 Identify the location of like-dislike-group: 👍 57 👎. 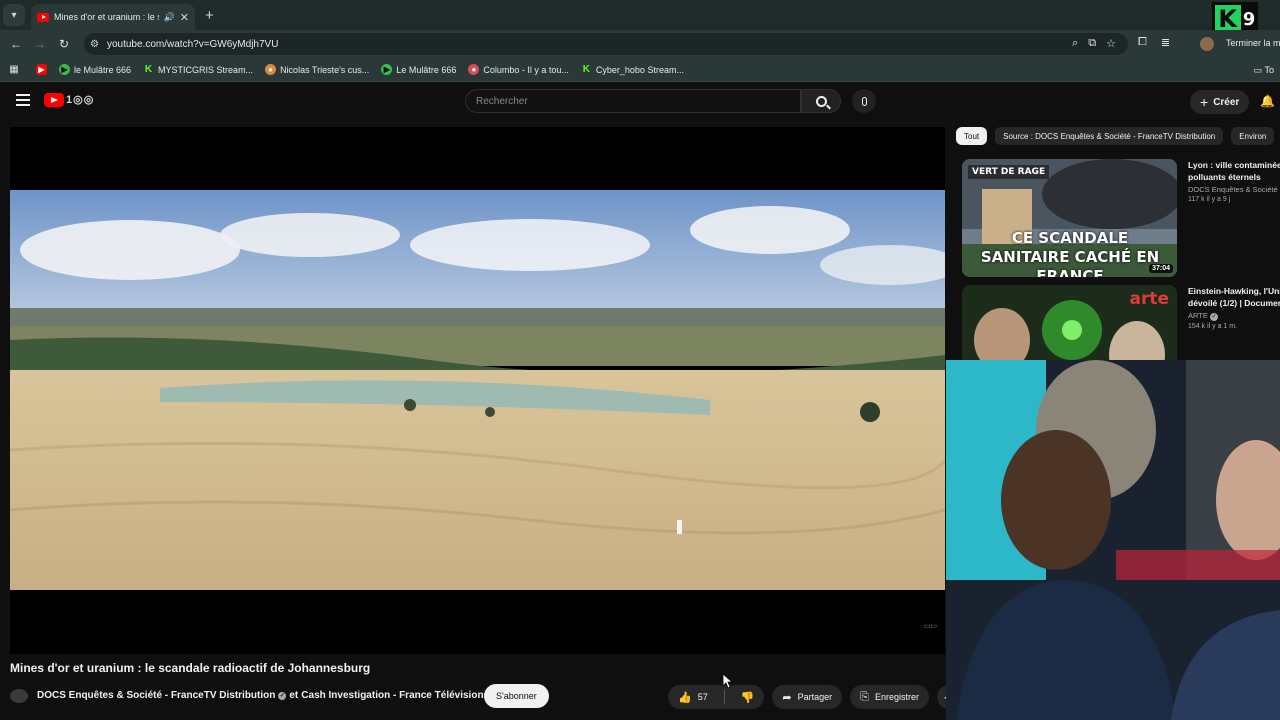
(716, 697).